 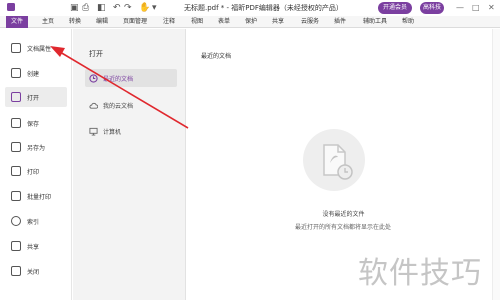 I want to click on undo-icon: ↶, so click(x=117, y=8).